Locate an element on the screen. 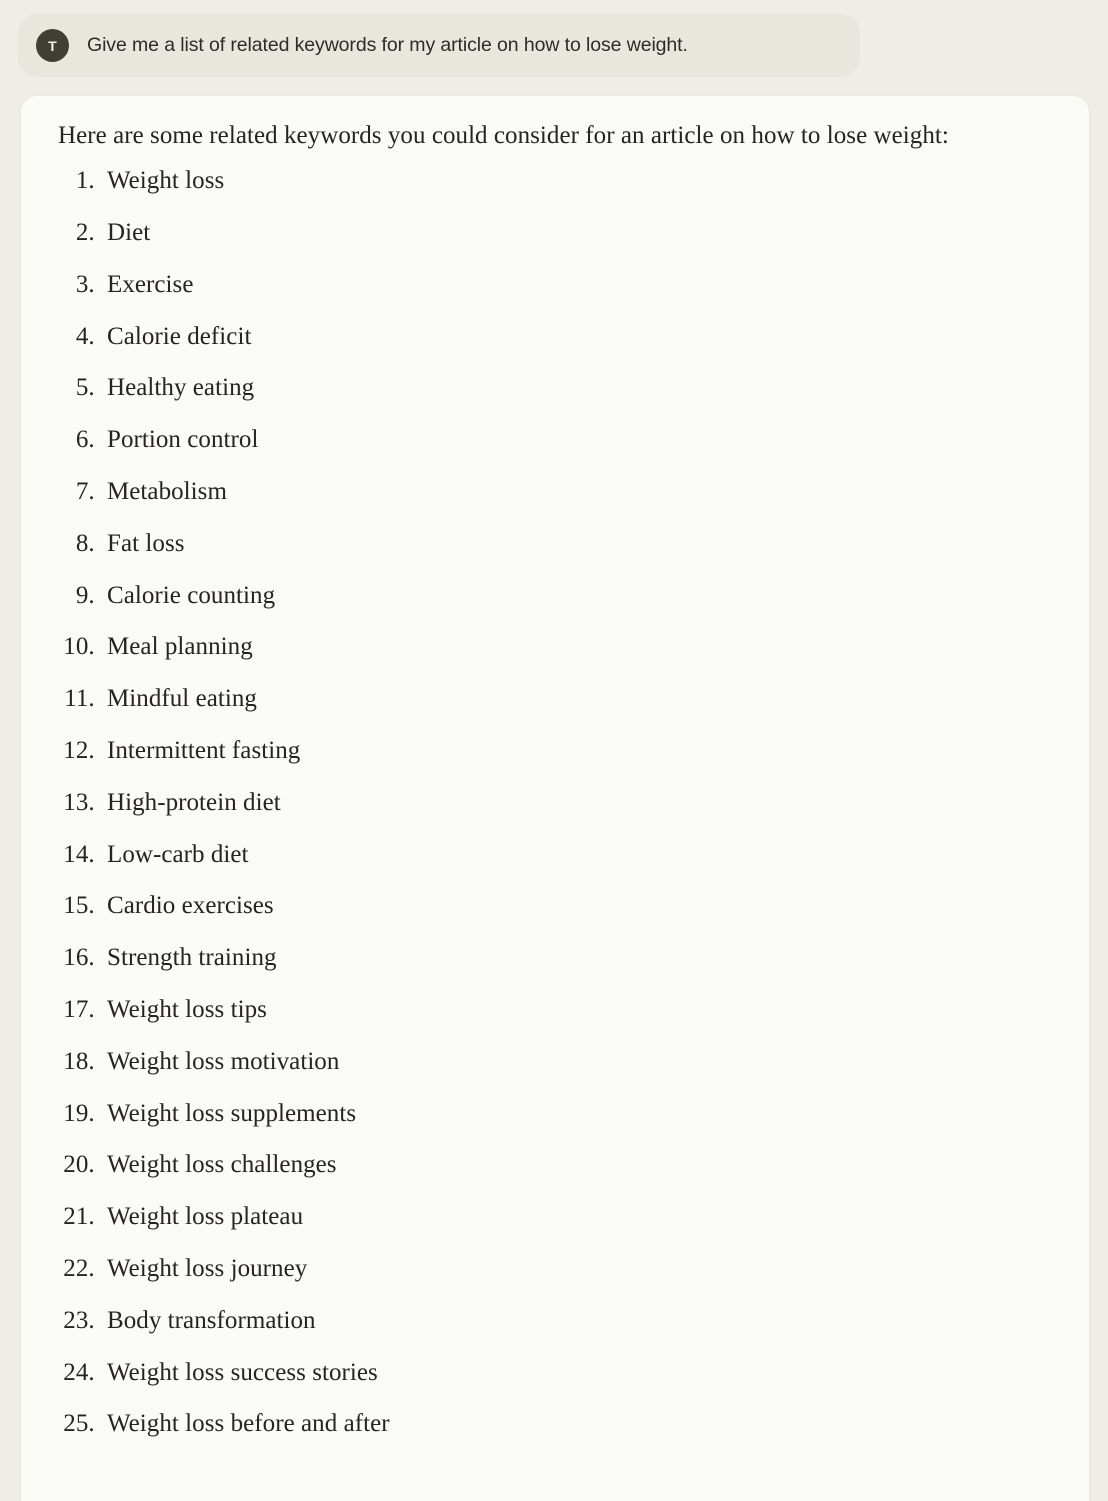 This screenshot has height=1501, width=1108. keyword-list-item-label: Diet is located at coordinates (129, 233).